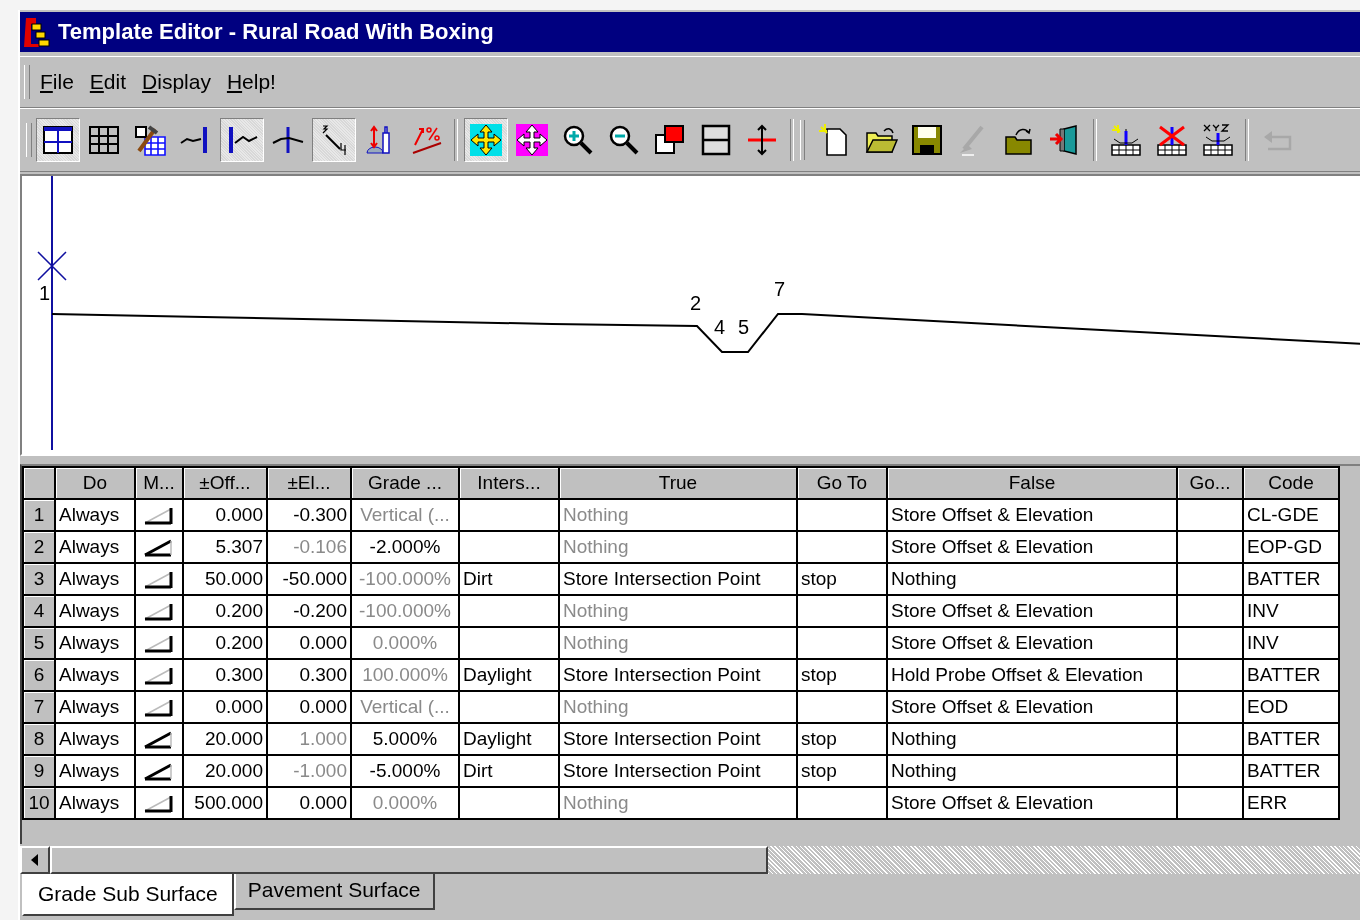 The width and height of the screenshot is (1360, 920). I want to click on sheet-tab: Pavement Surface, so click(334, 892).